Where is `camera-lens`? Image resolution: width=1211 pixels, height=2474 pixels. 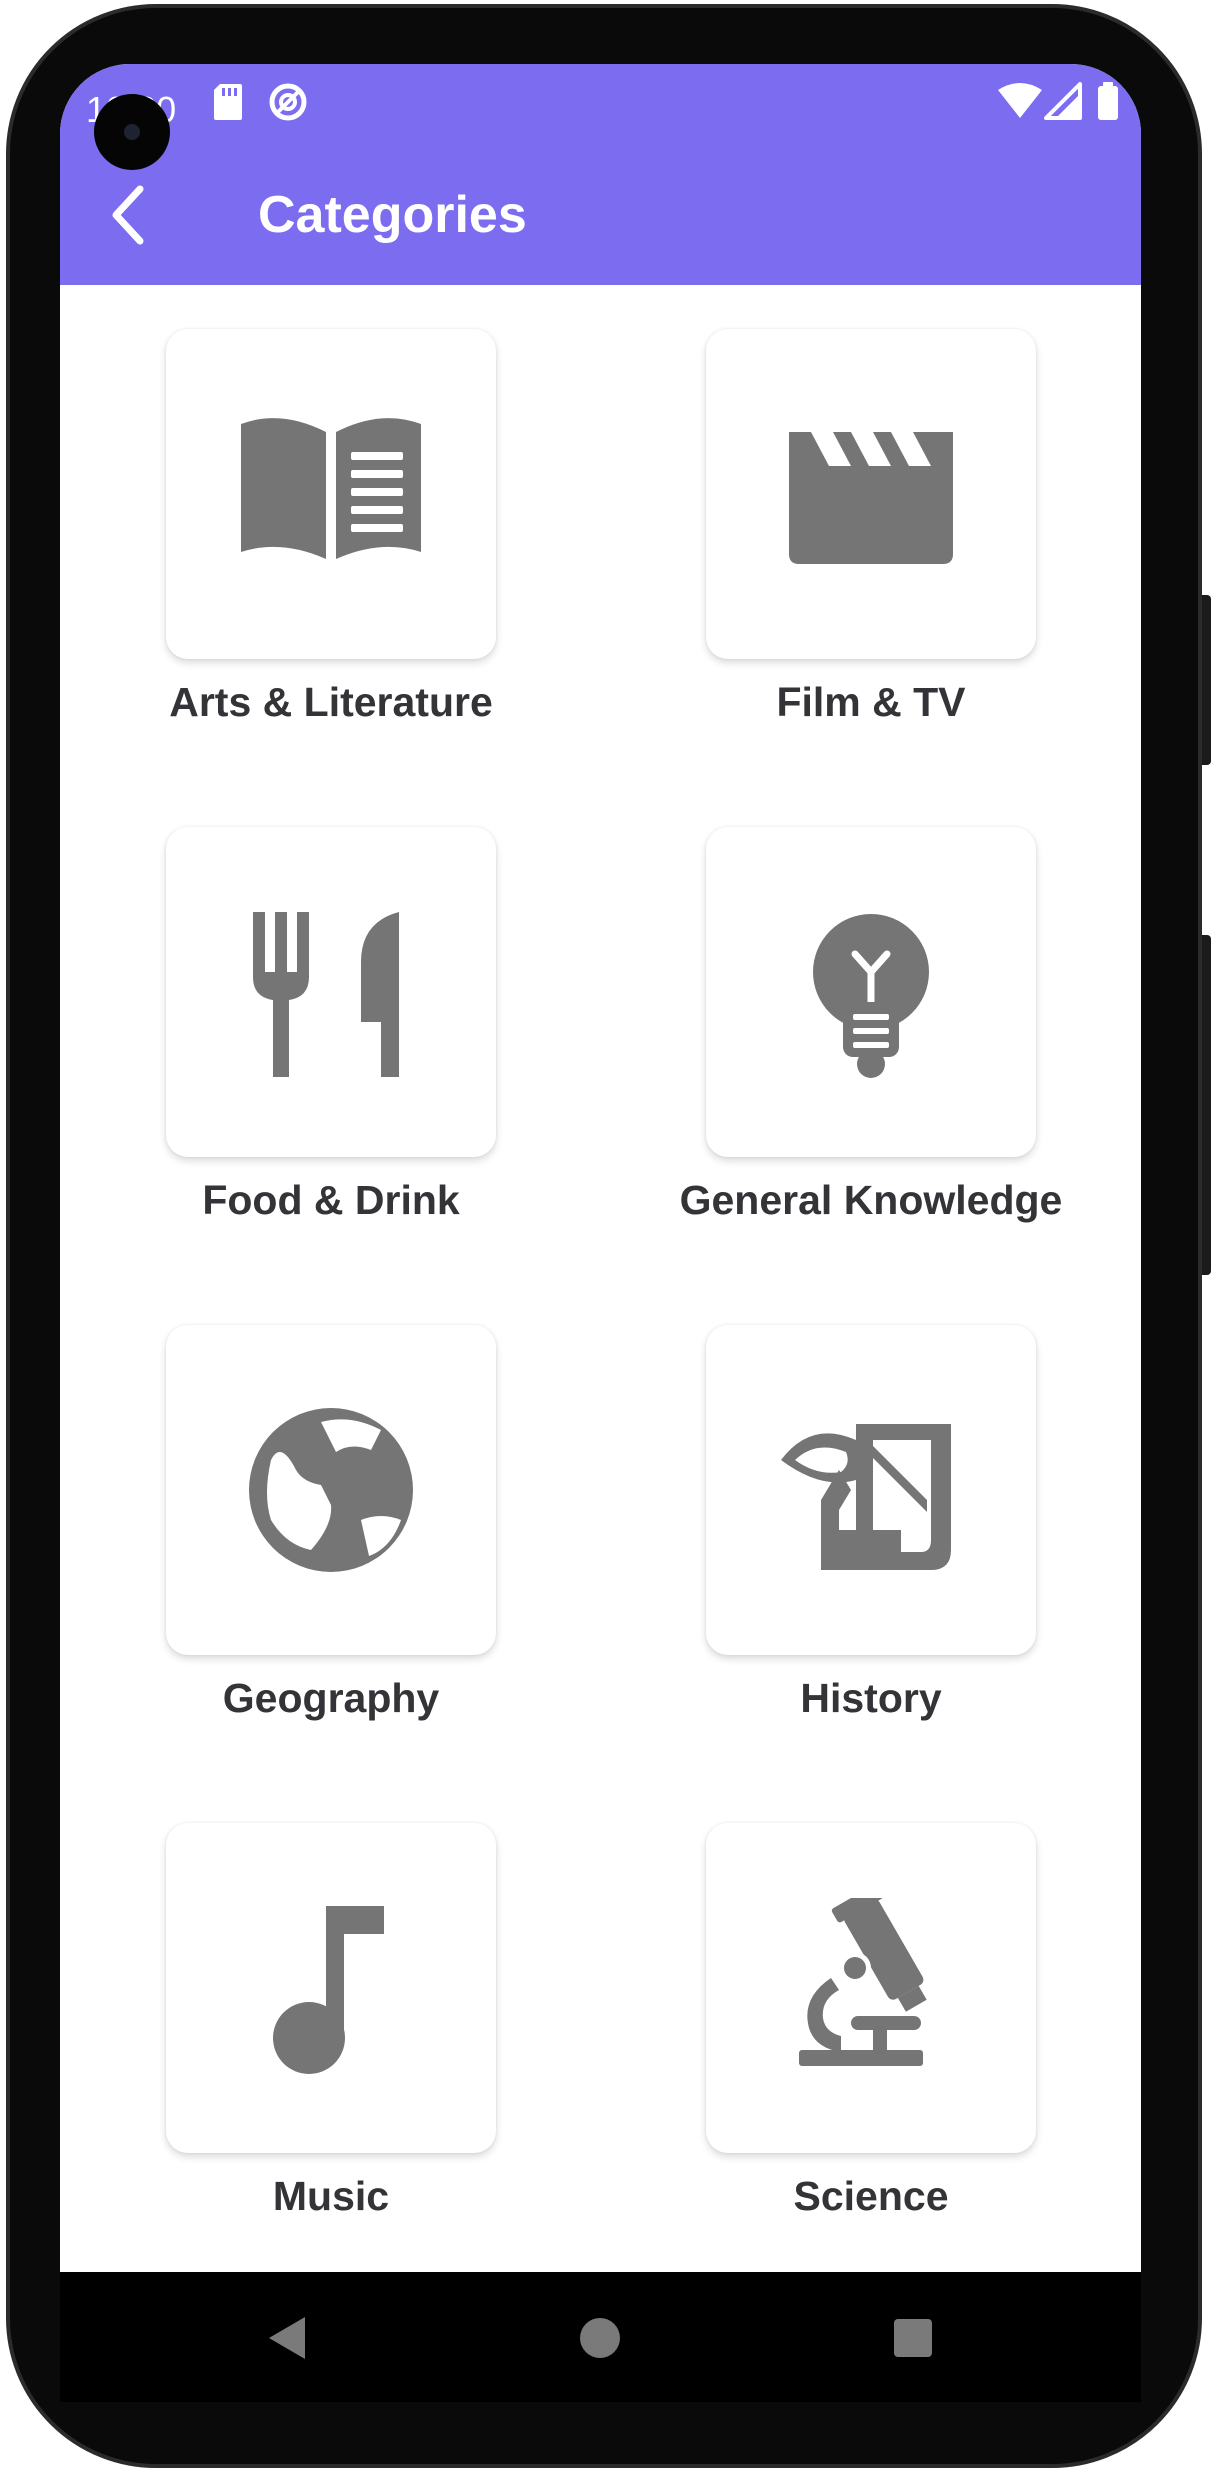
camera-lens is located at coordinates (132, 132).